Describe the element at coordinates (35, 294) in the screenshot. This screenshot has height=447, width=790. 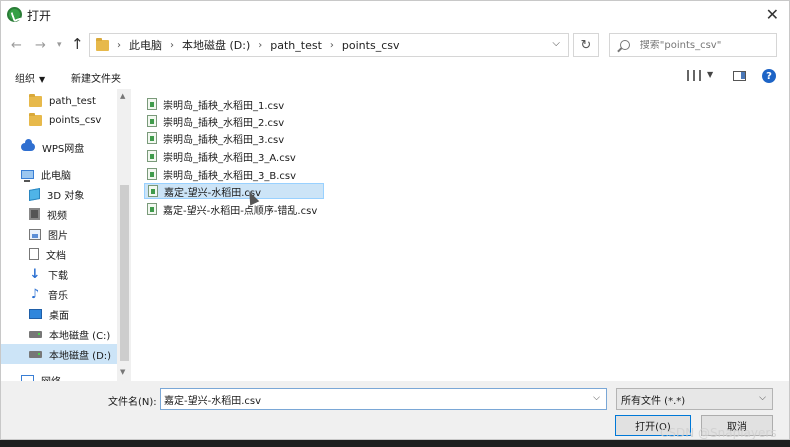
I see `music-icon: ♪` at that location.